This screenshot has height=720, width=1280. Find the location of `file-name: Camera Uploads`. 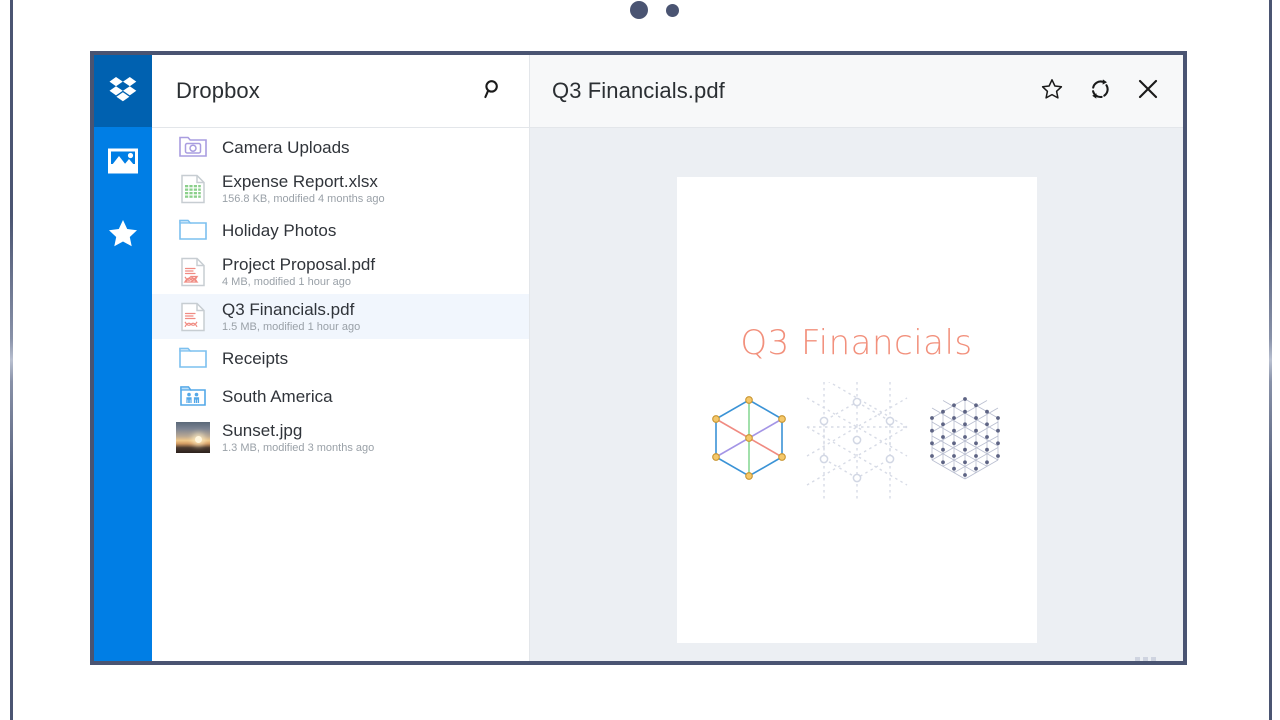

file-name: Camera Uploads is located at coordinates (286, 147).